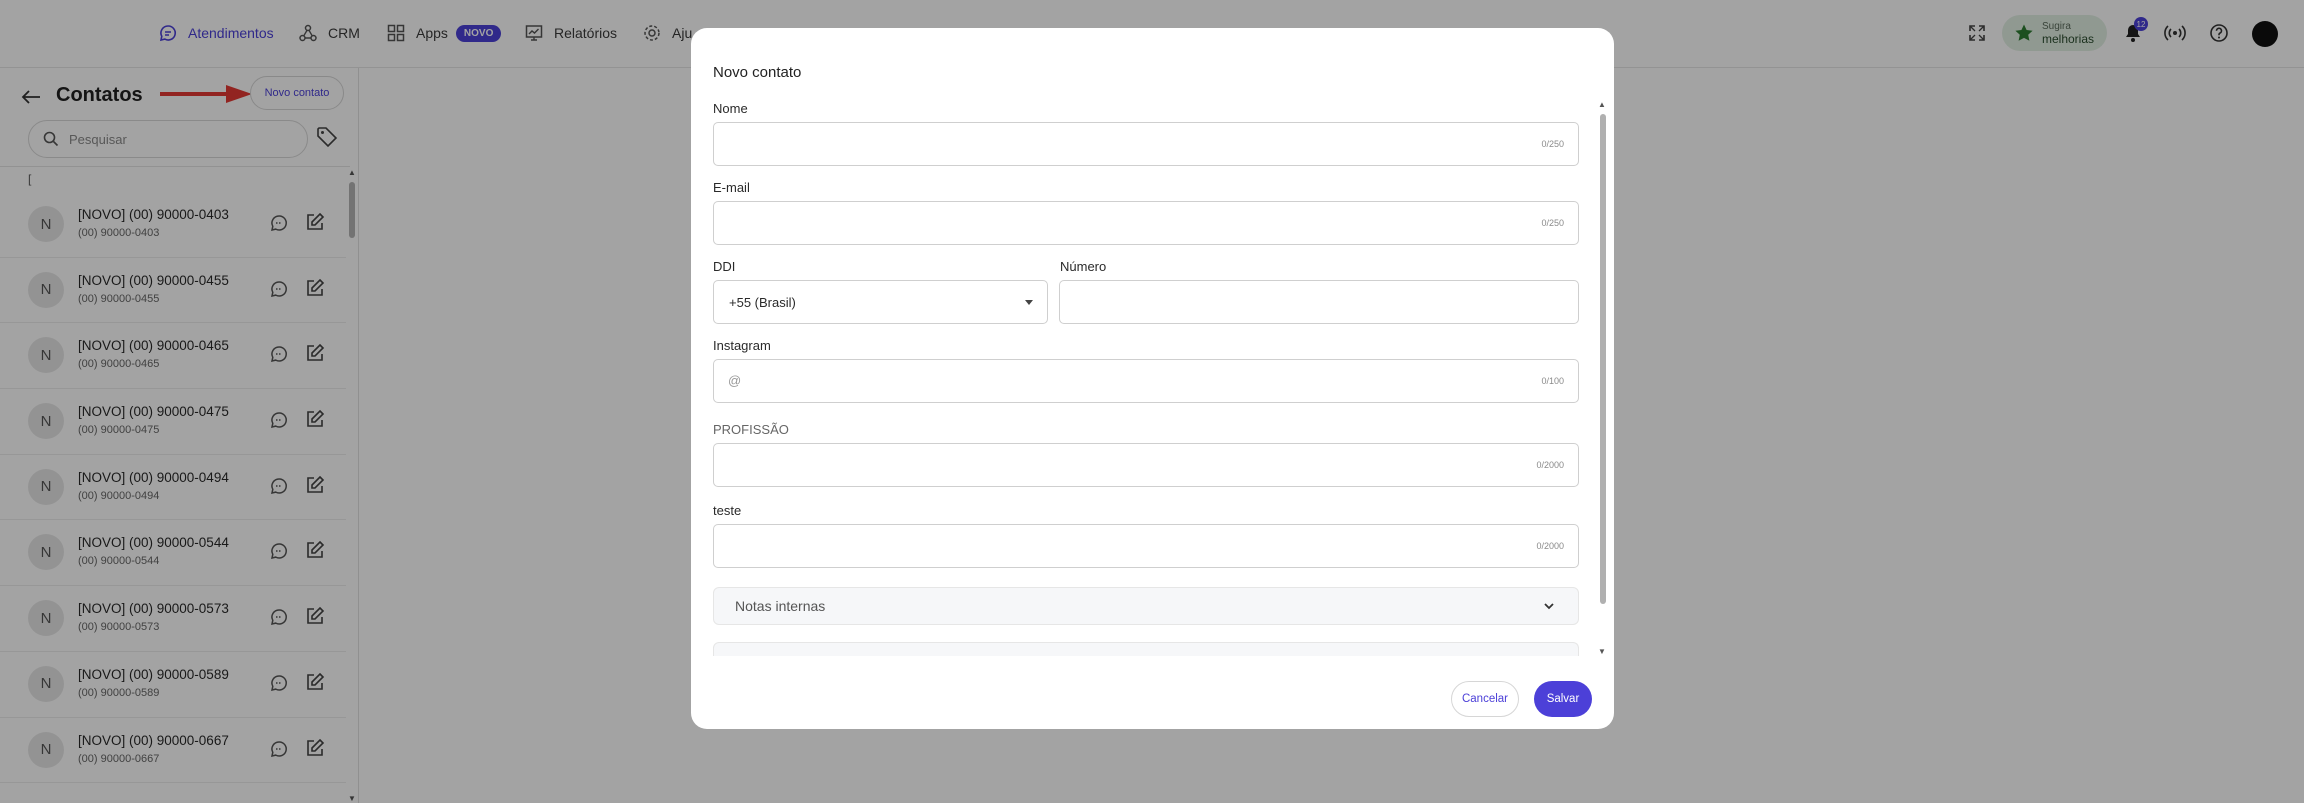 The image size is (2304, 803). I want to click on scrollbar-thumb, so click(1603, 359).